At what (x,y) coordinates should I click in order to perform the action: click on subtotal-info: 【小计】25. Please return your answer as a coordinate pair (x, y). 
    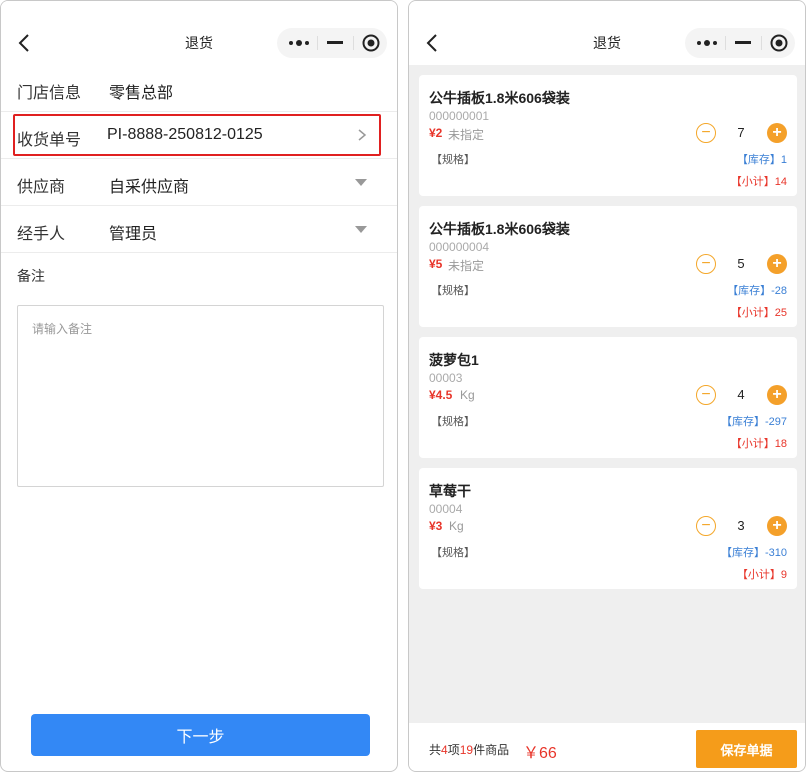
    Looking at the image, I should click on (759, 312).